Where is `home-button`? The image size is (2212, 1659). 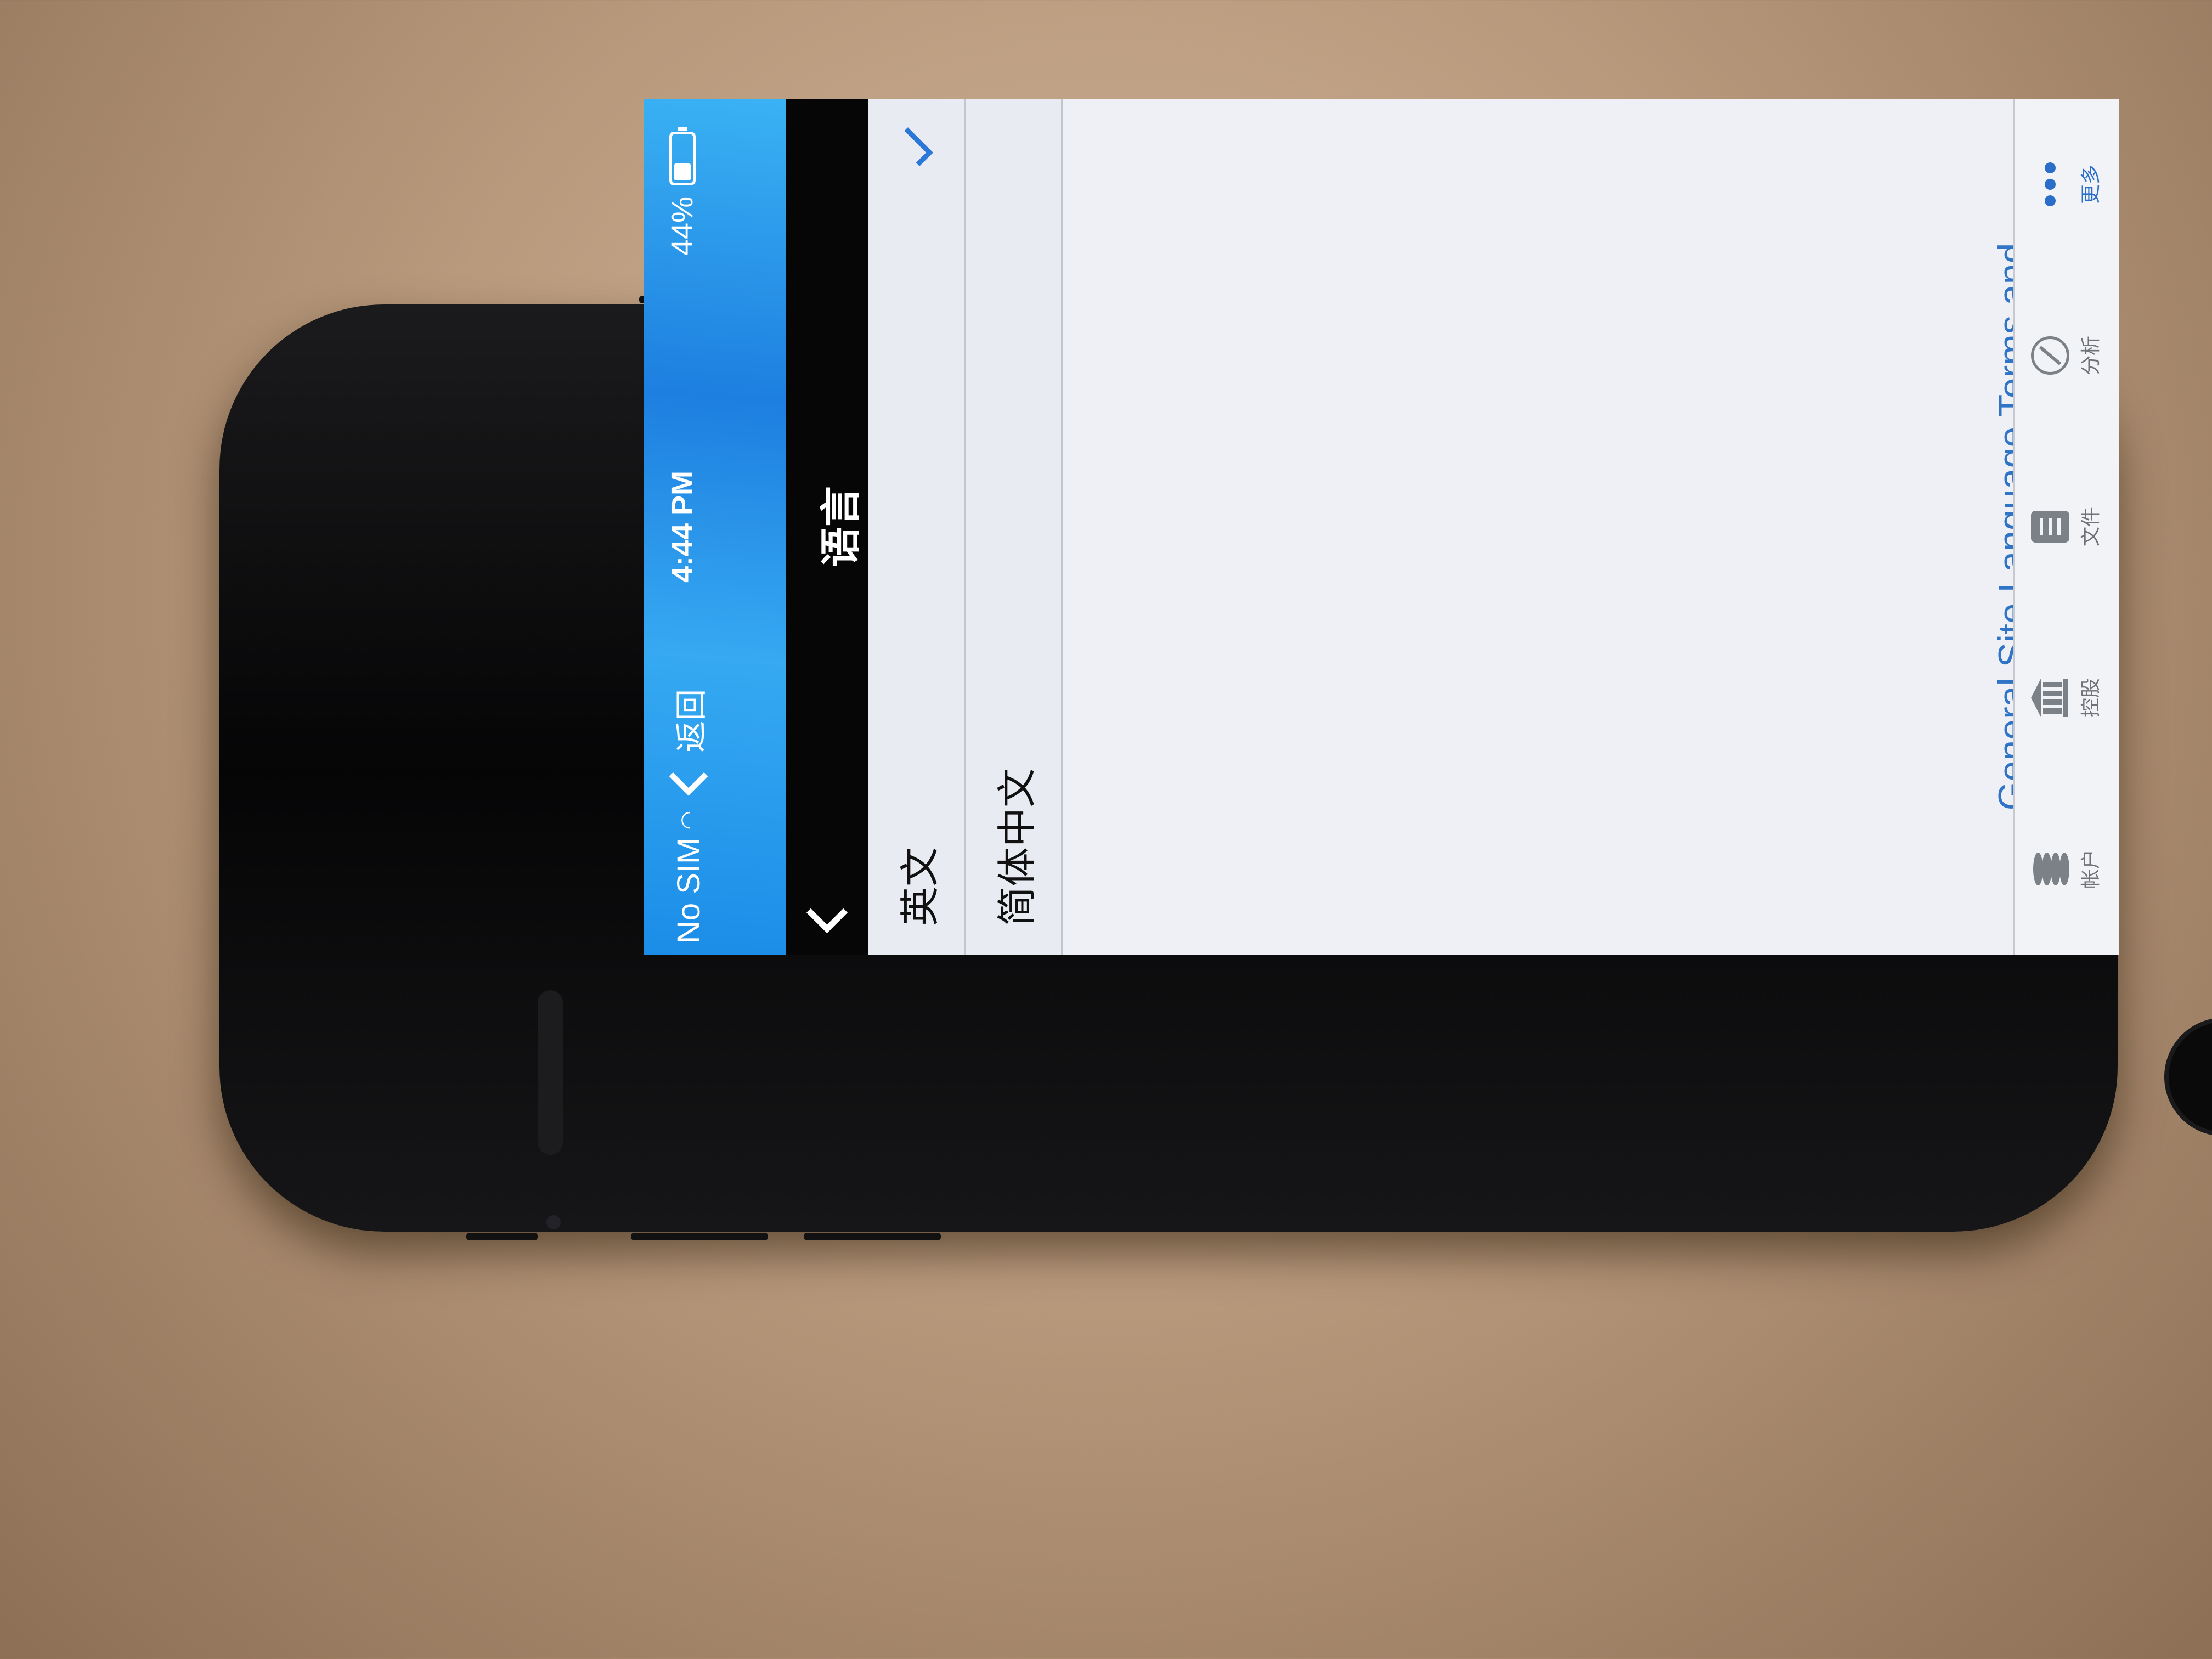 home-button is located at coordinates (2188, 1077).